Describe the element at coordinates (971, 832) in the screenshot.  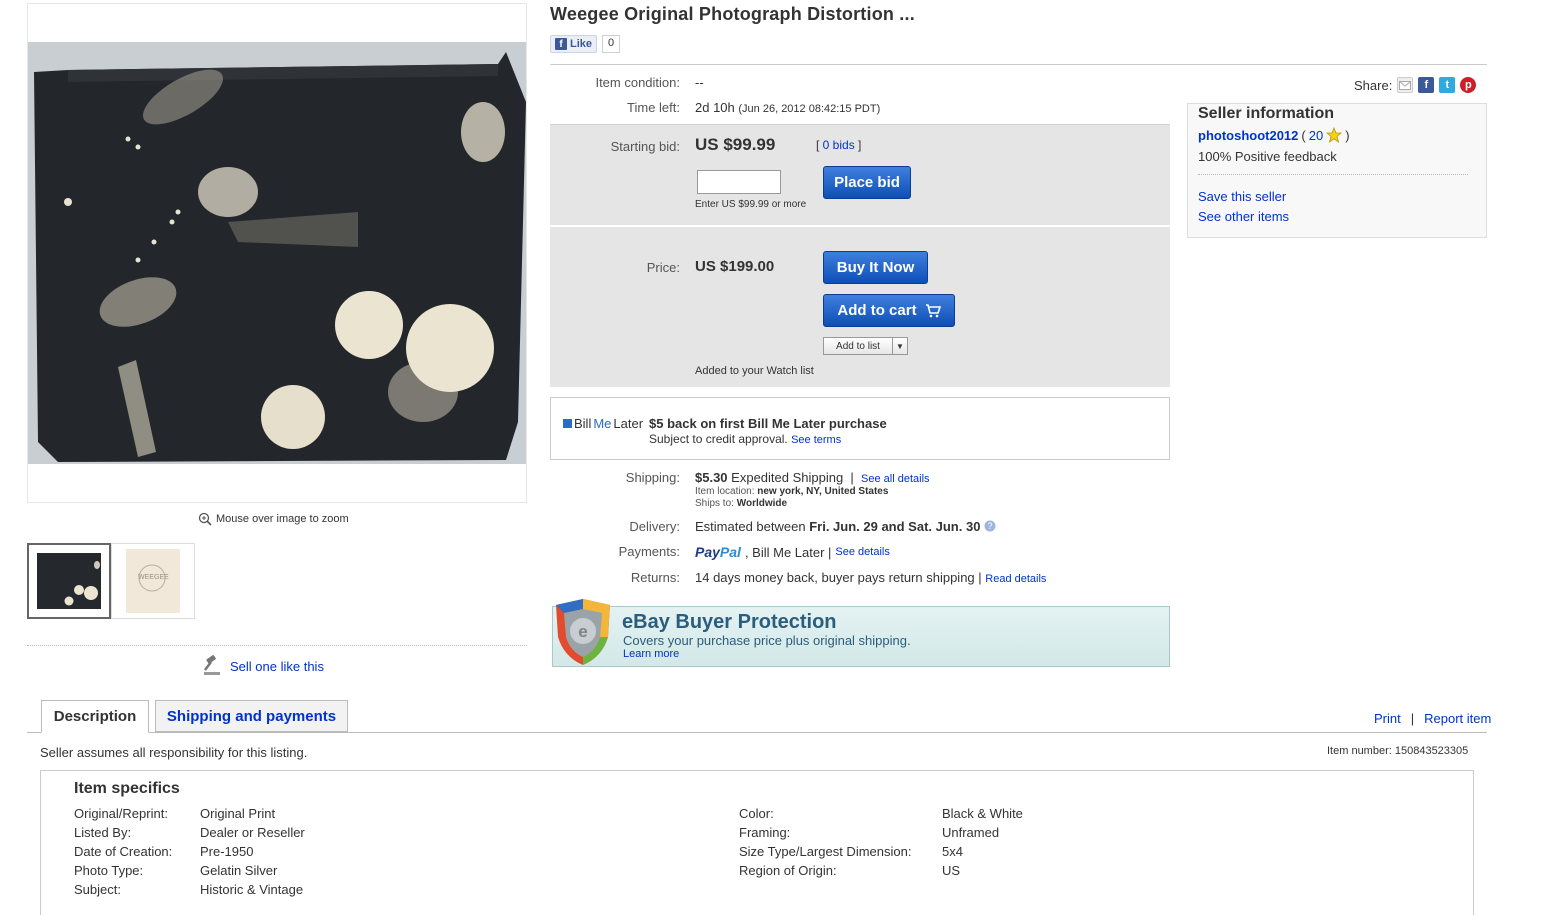
I see `spec-value: Unframed` at that location.